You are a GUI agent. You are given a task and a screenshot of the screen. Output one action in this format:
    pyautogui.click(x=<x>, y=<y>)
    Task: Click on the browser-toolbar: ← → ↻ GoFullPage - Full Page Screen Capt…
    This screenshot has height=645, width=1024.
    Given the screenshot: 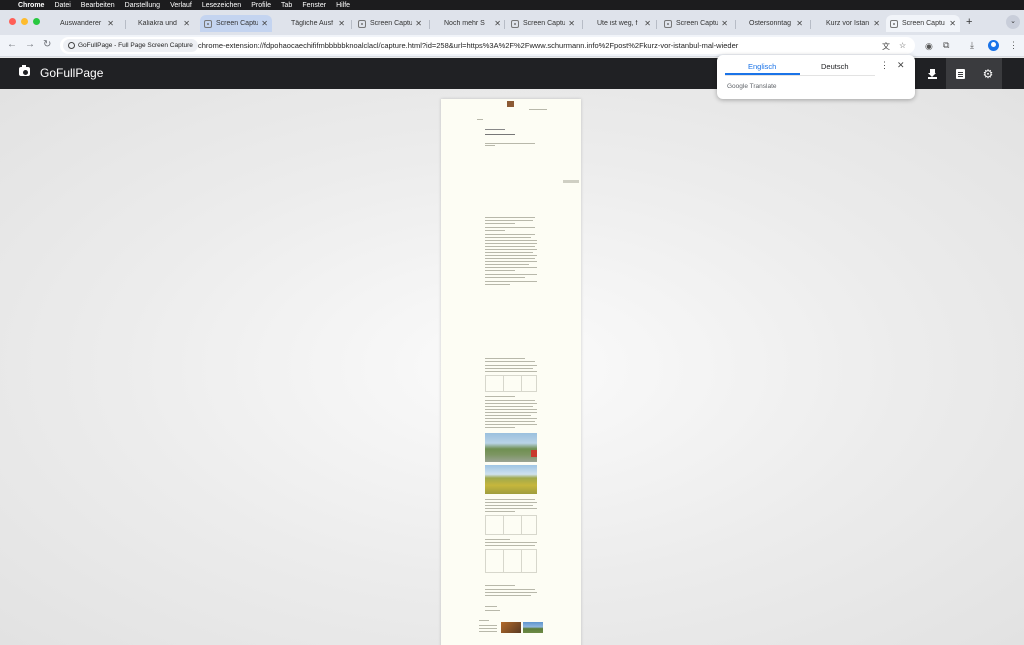 What is the action you would take?
    pyautogui.click(x=512, y=46)
    